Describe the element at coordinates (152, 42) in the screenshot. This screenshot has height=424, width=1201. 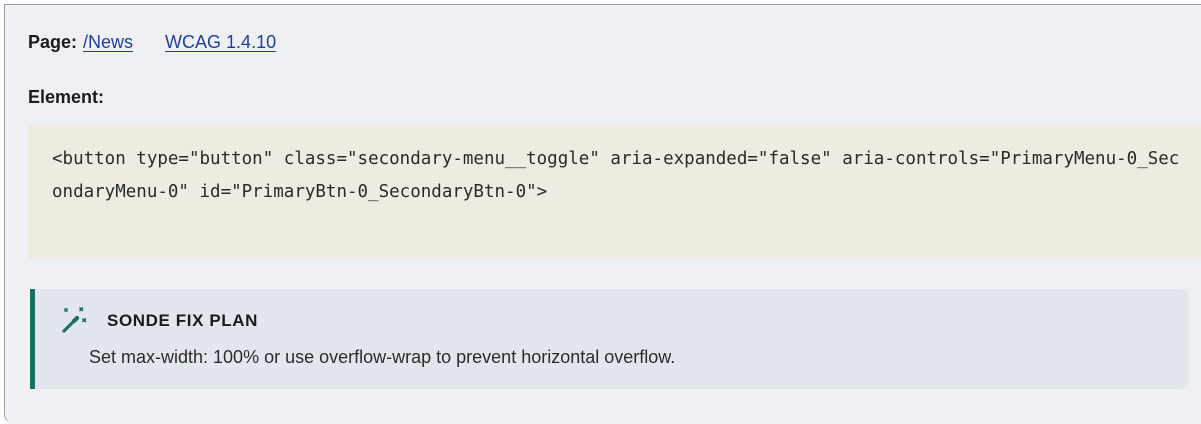
I see `page-line: Page: /News WCAG 1.4.10` at that location.